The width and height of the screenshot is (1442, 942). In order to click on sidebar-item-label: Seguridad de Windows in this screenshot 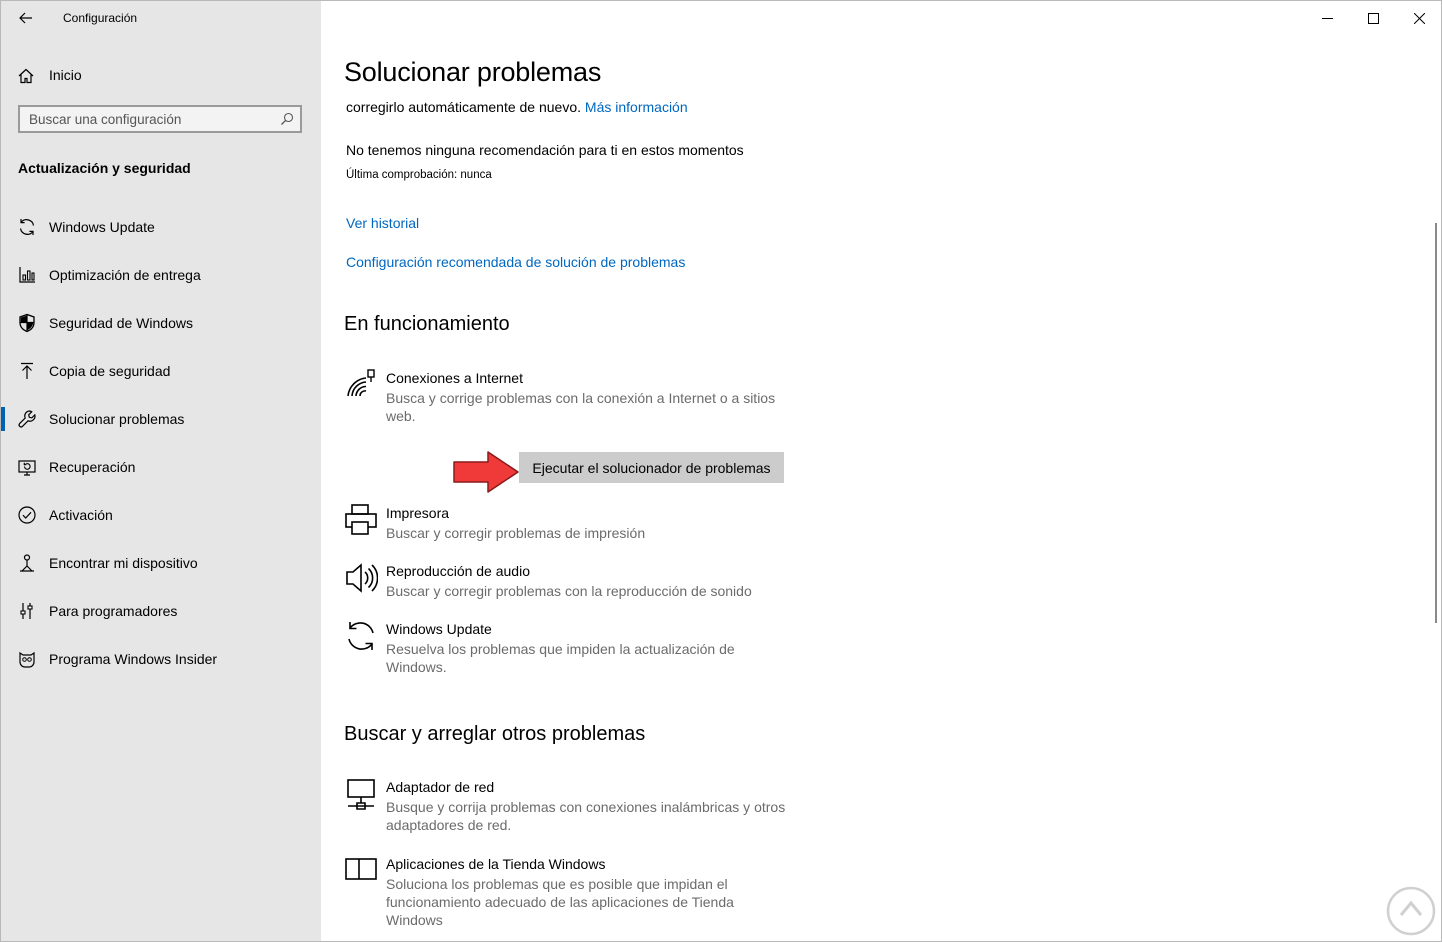, I will do `click(121, 323)`.